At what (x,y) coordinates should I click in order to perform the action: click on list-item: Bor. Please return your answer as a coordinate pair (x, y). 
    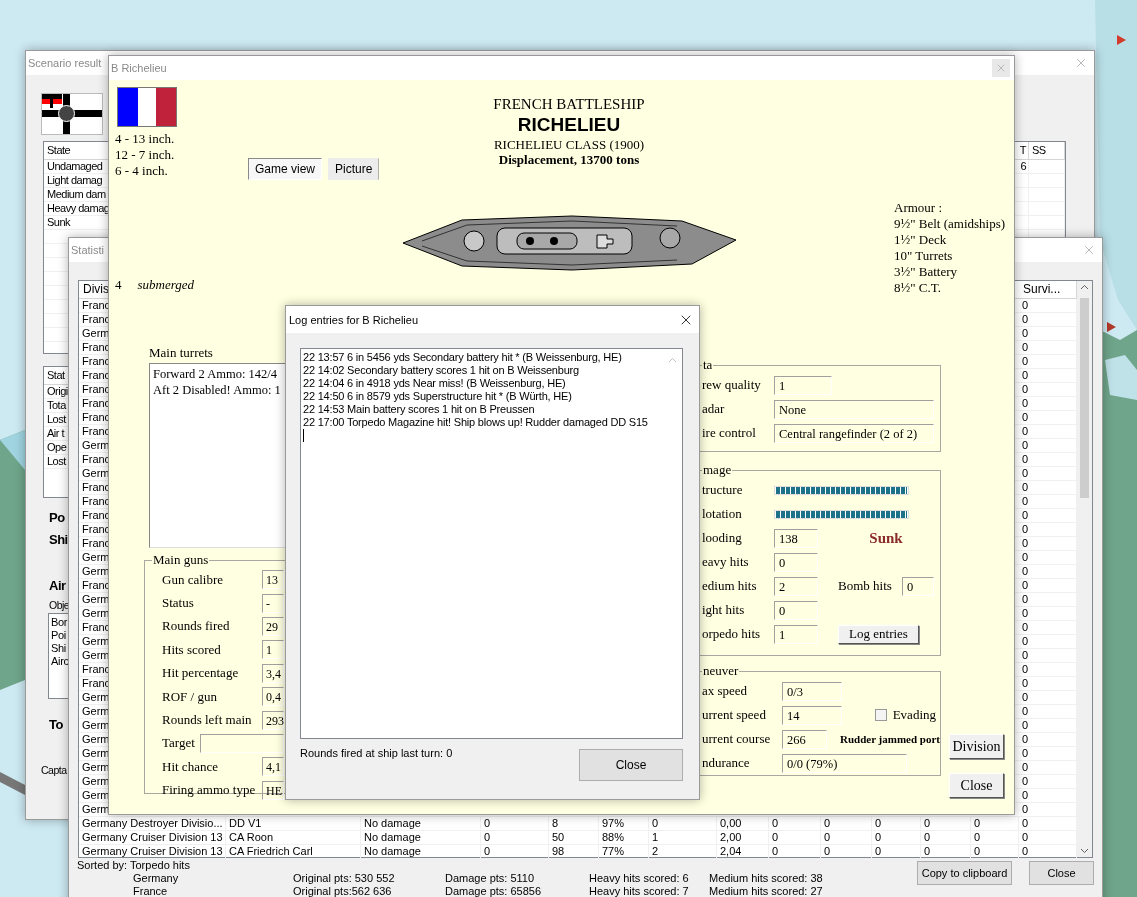
    Looking at the image, I should click on (59, 622).